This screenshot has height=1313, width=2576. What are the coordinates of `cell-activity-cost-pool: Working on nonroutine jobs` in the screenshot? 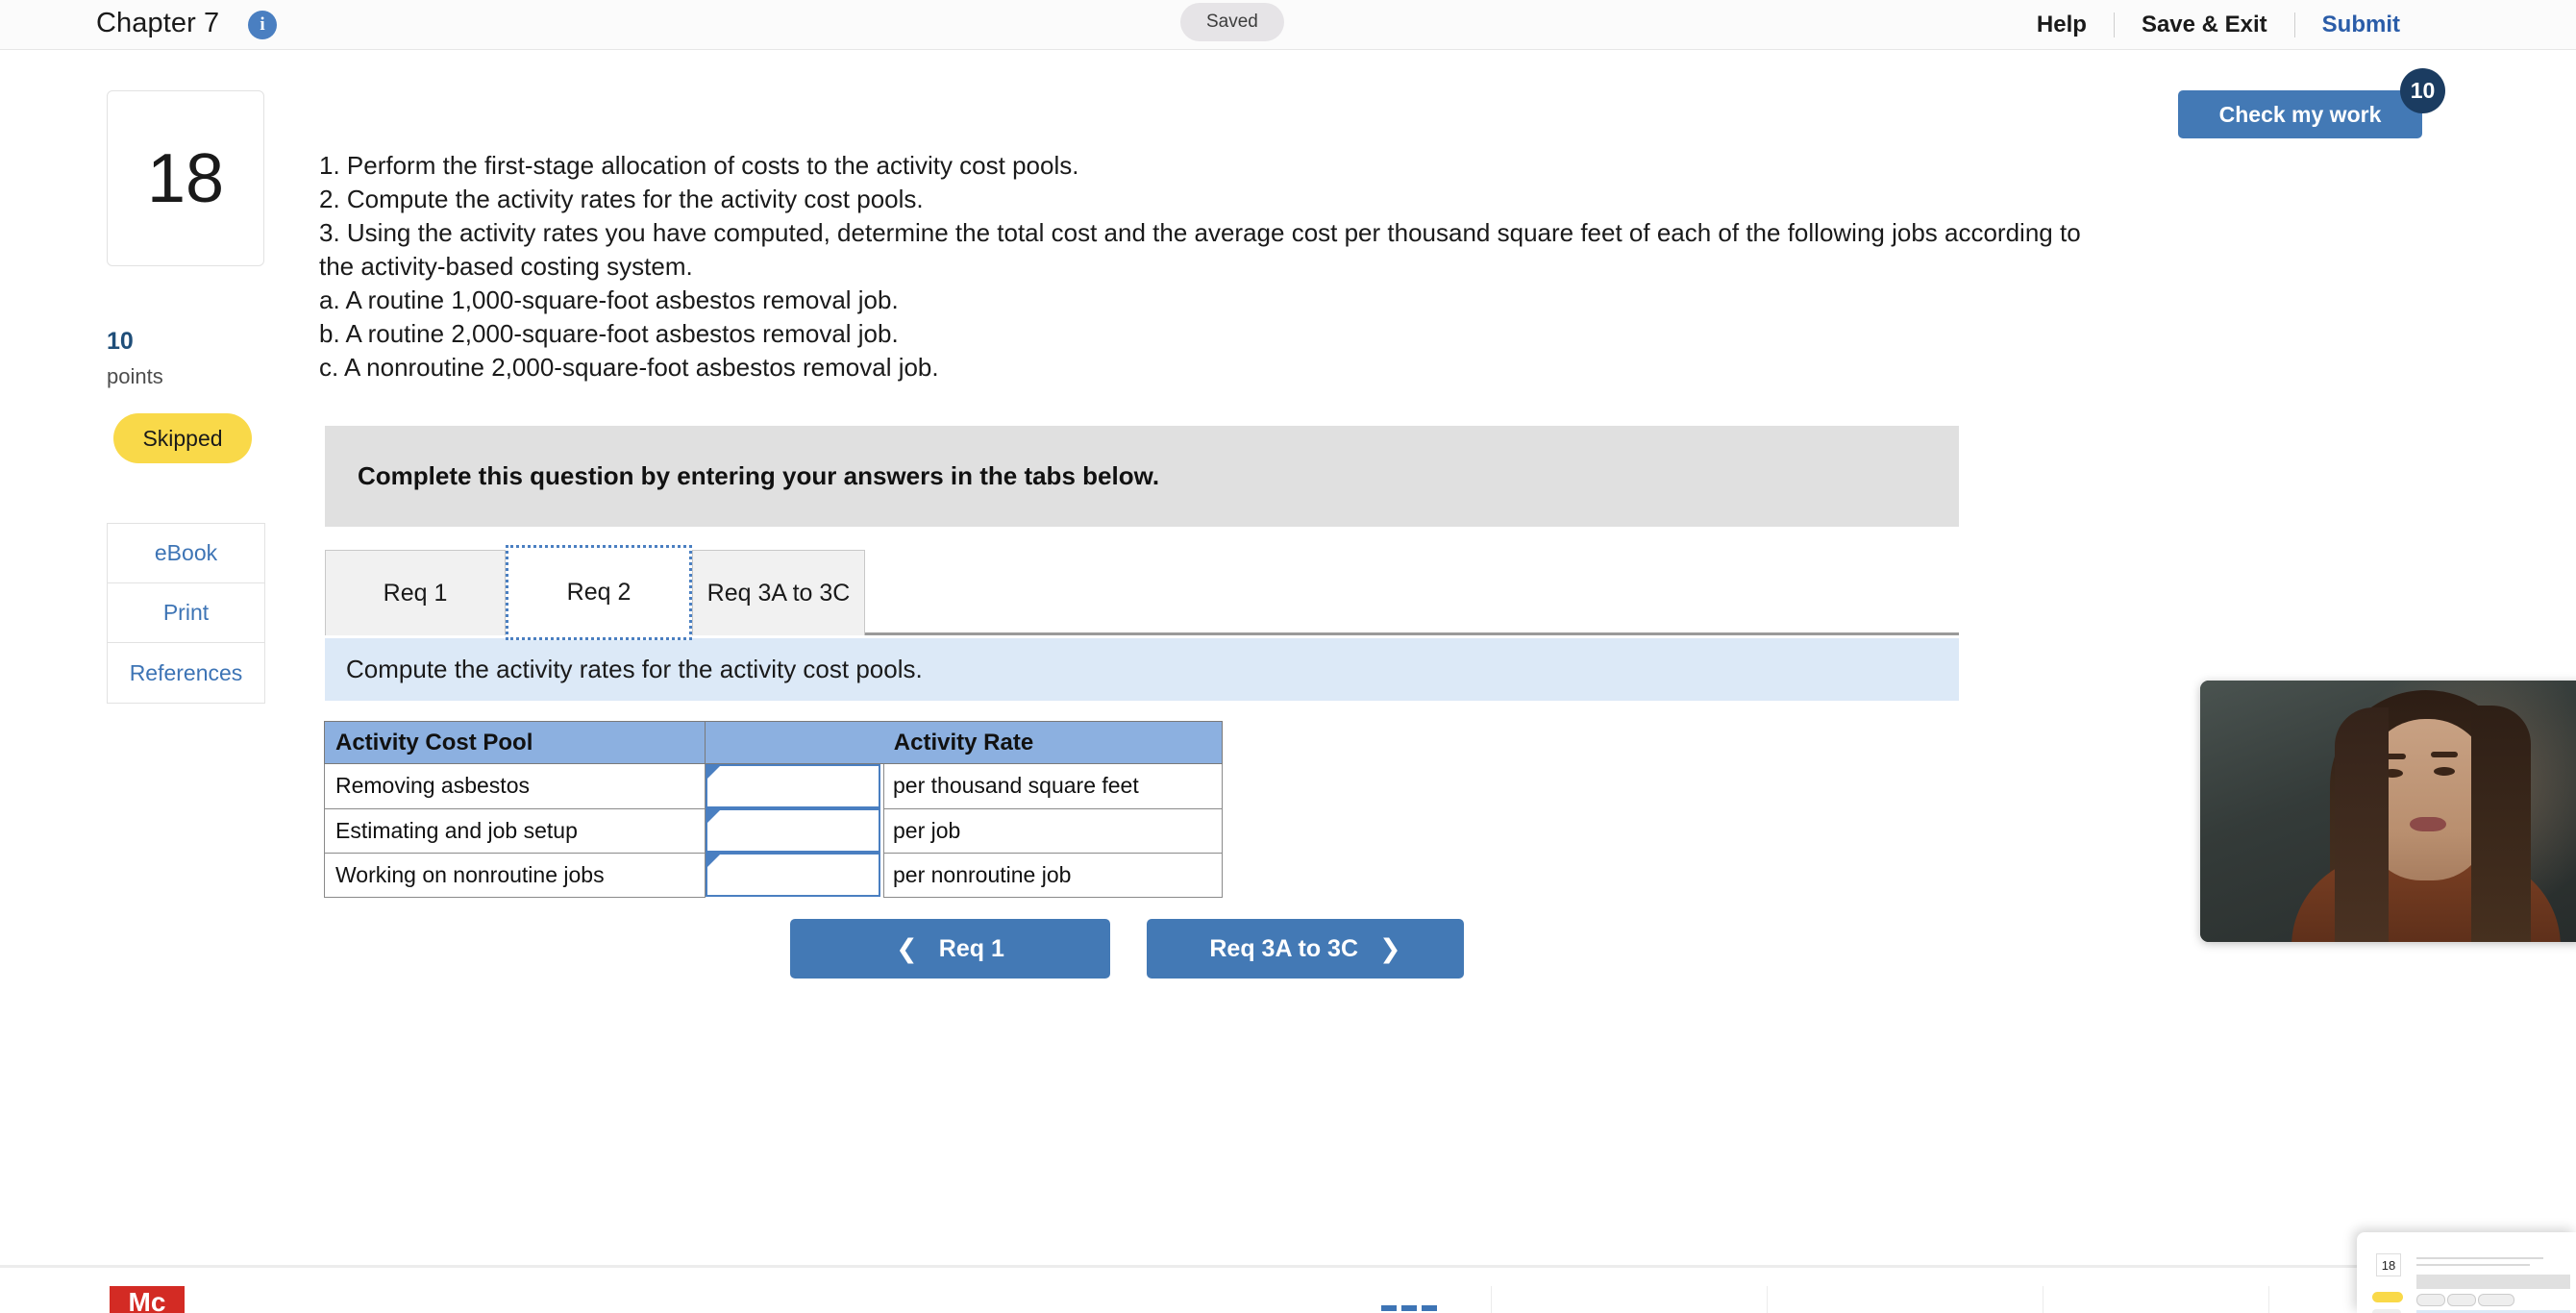 It's located at (515, 875).